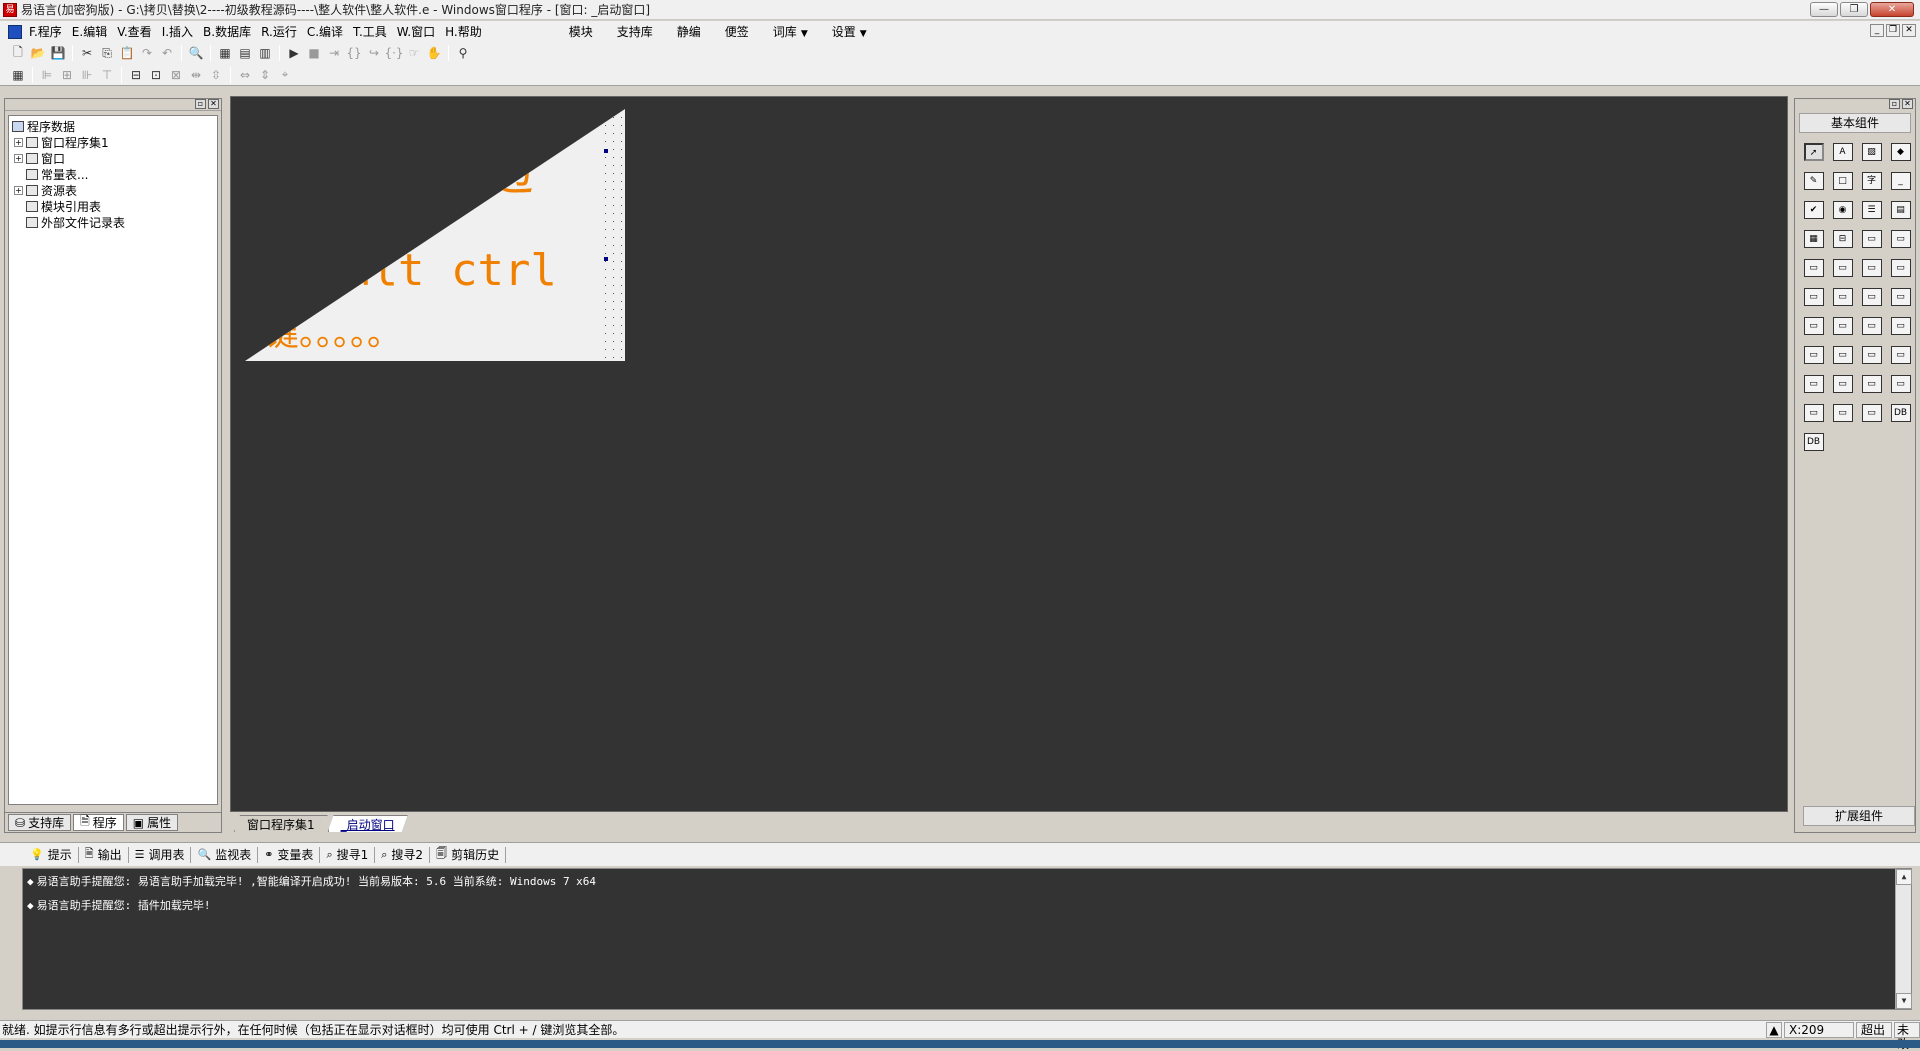 The width and height of the screenshot is (1920, 1051). What do you see at coordinates (45, 31) in the screenshot?
I see `menu-program: F.程序` at bounding box center [45, 31].